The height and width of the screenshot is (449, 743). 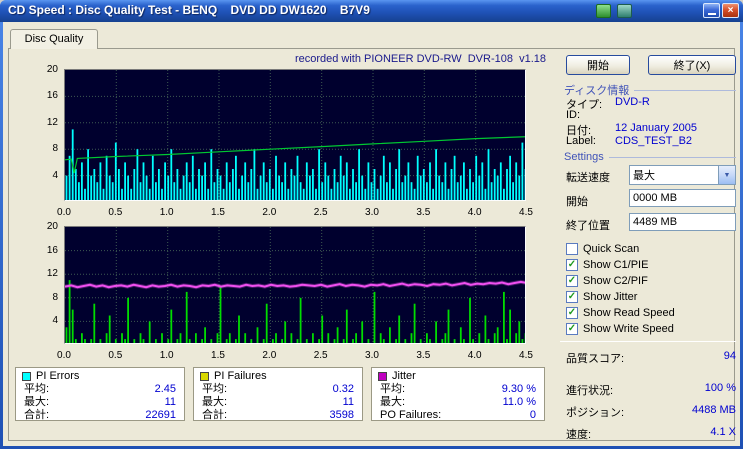 What do you see at coordinates (595, 359) in the screenshot?
I see `quality-score-label: 品質スコア:` at bounding box center [595, 359].